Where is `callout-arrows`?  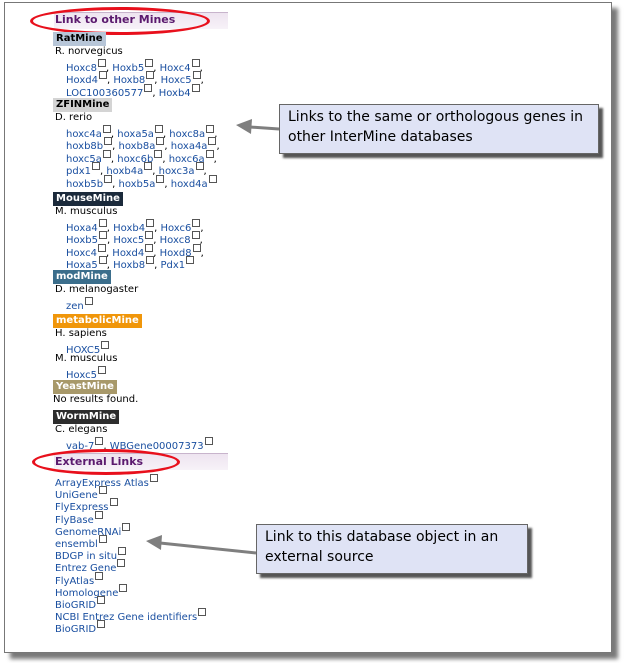
callout-arrows is located at coordinates (213, 337).